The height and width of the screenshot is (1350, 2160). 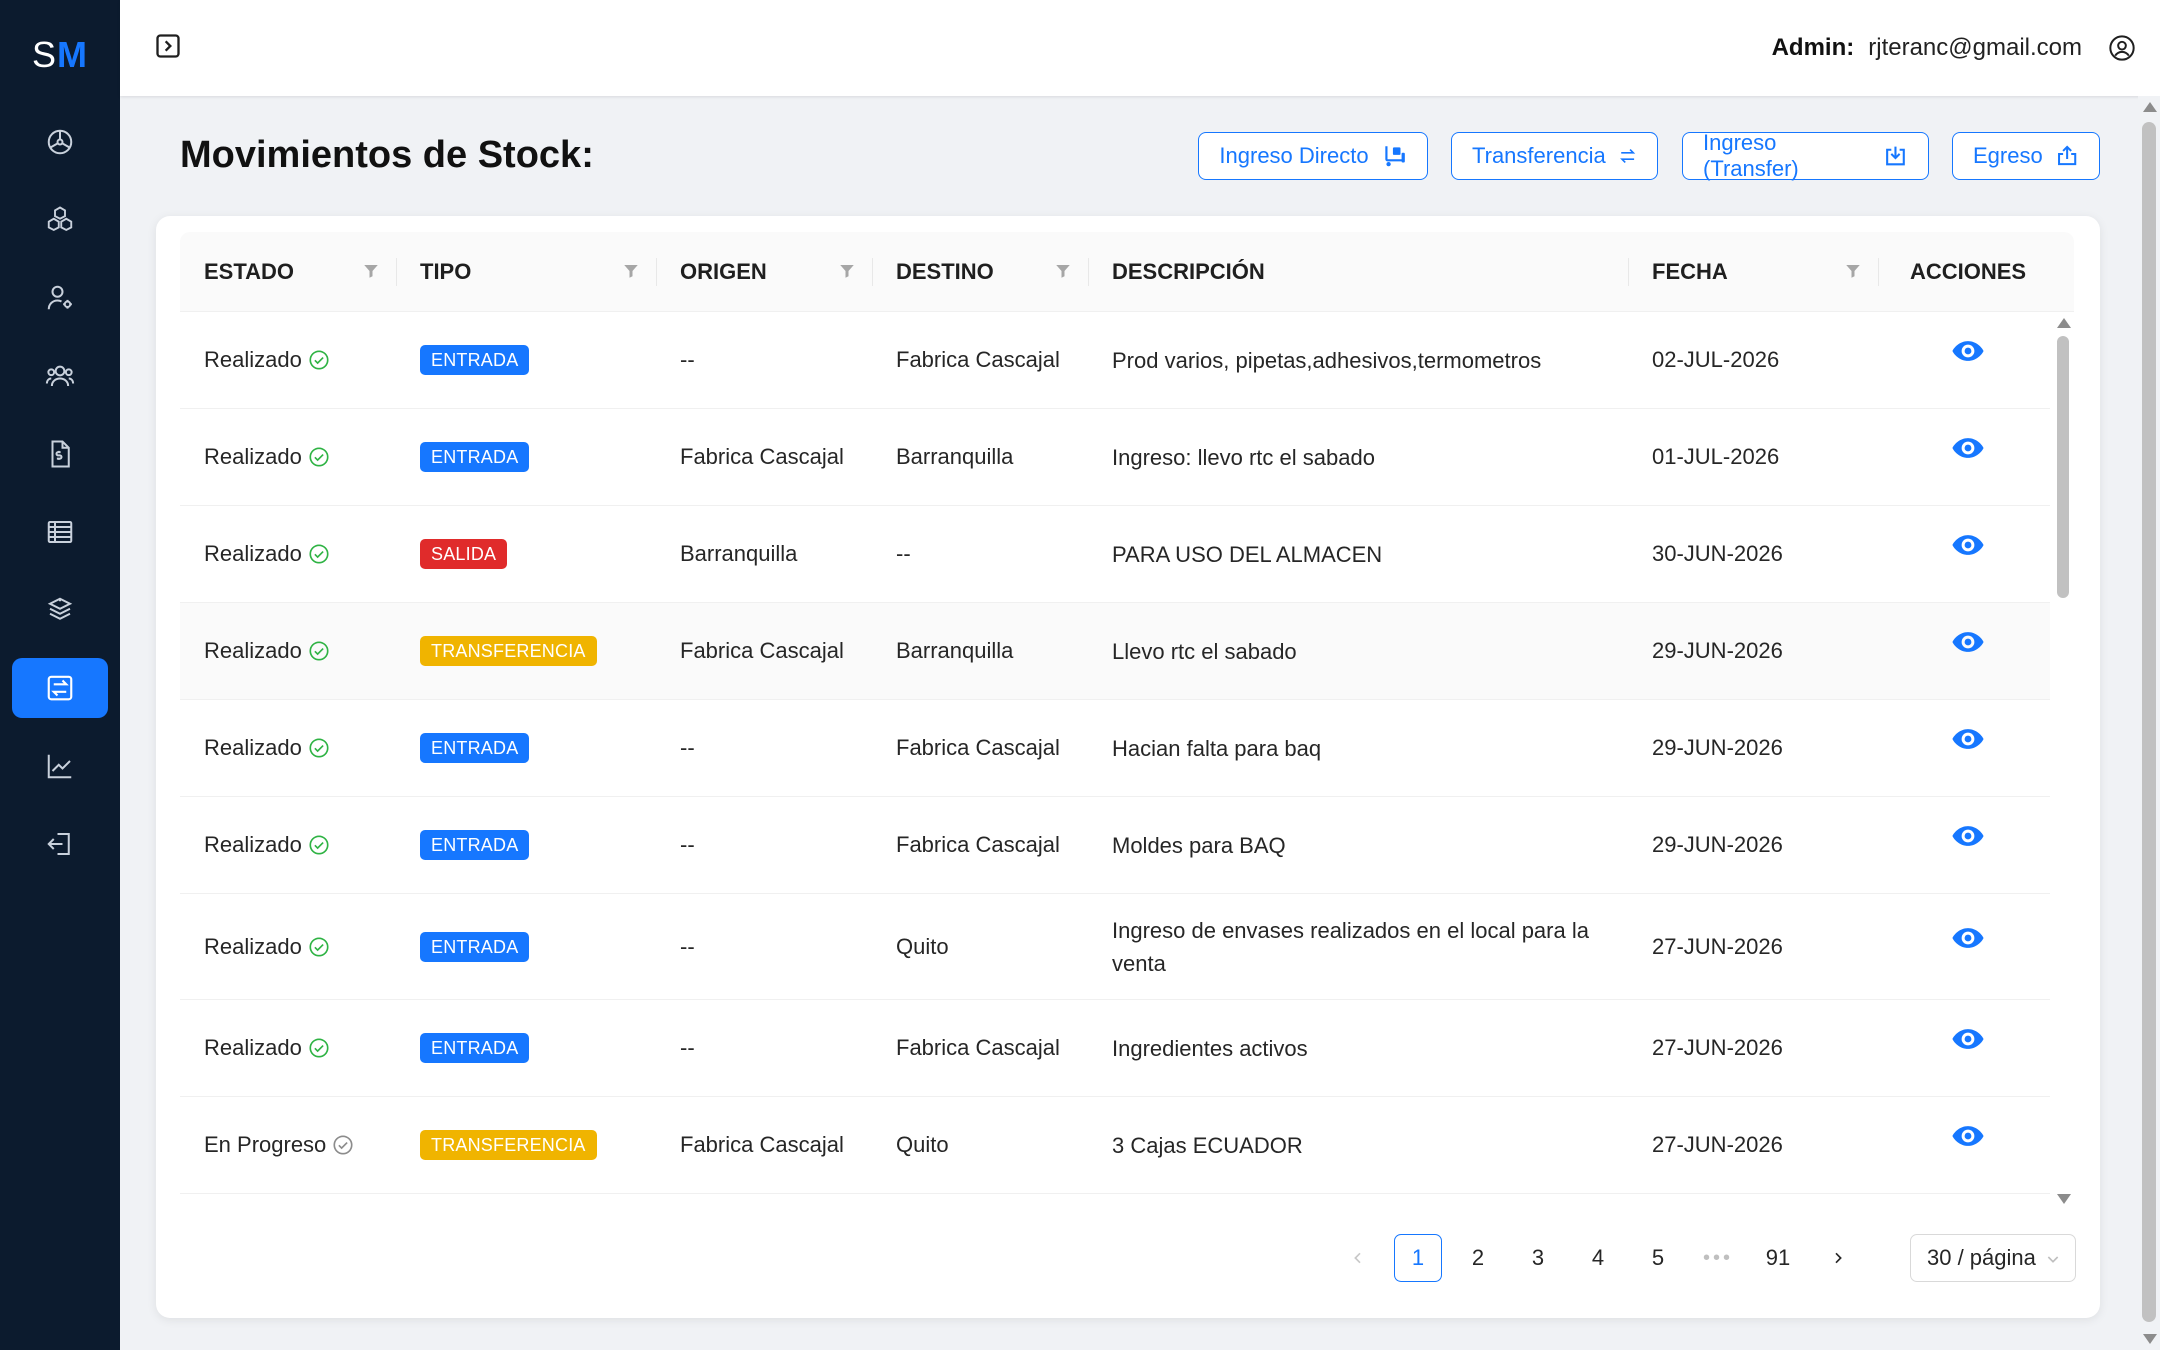 I want to click on column-descripcion: DESCRIPCIÓN, so click(x=1188, y=271).